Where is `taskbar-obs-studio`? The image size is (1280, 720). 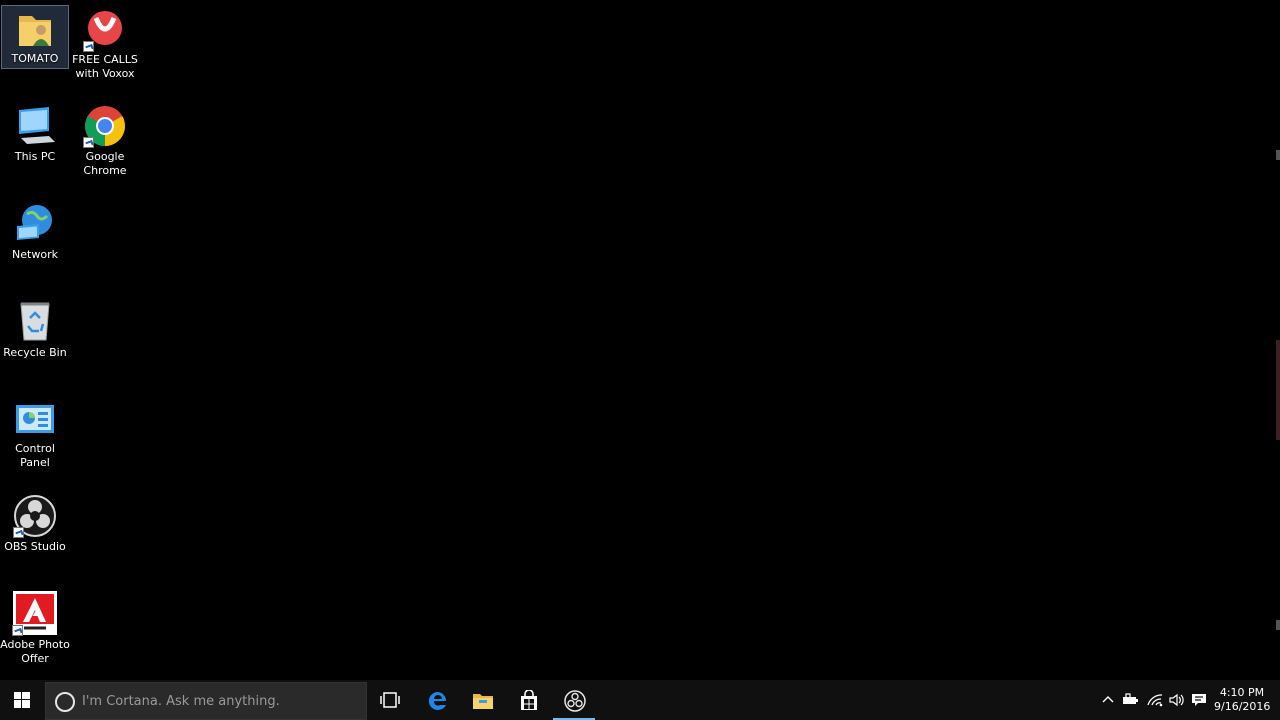 taskbar-obs-studio is located at coordinates (574, 700).